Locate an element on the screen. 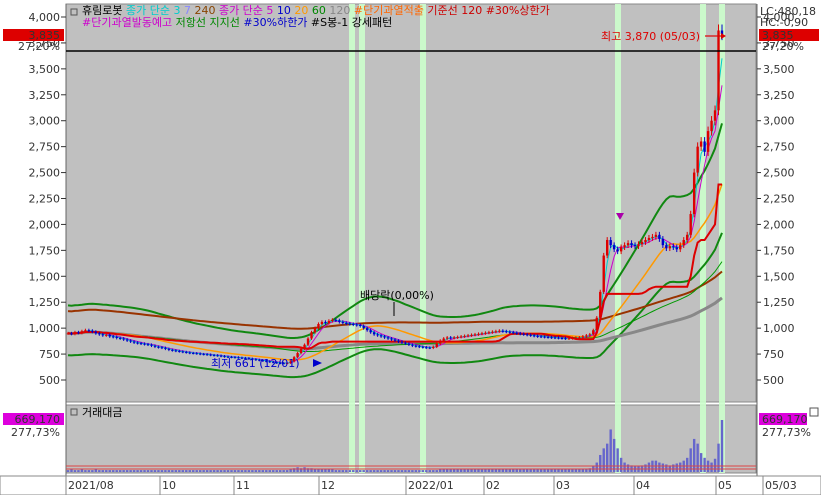 The height and width of the screenshot is (495, 821). legend-item: #단기과열발동예고 is located at coordinates (127, 22).